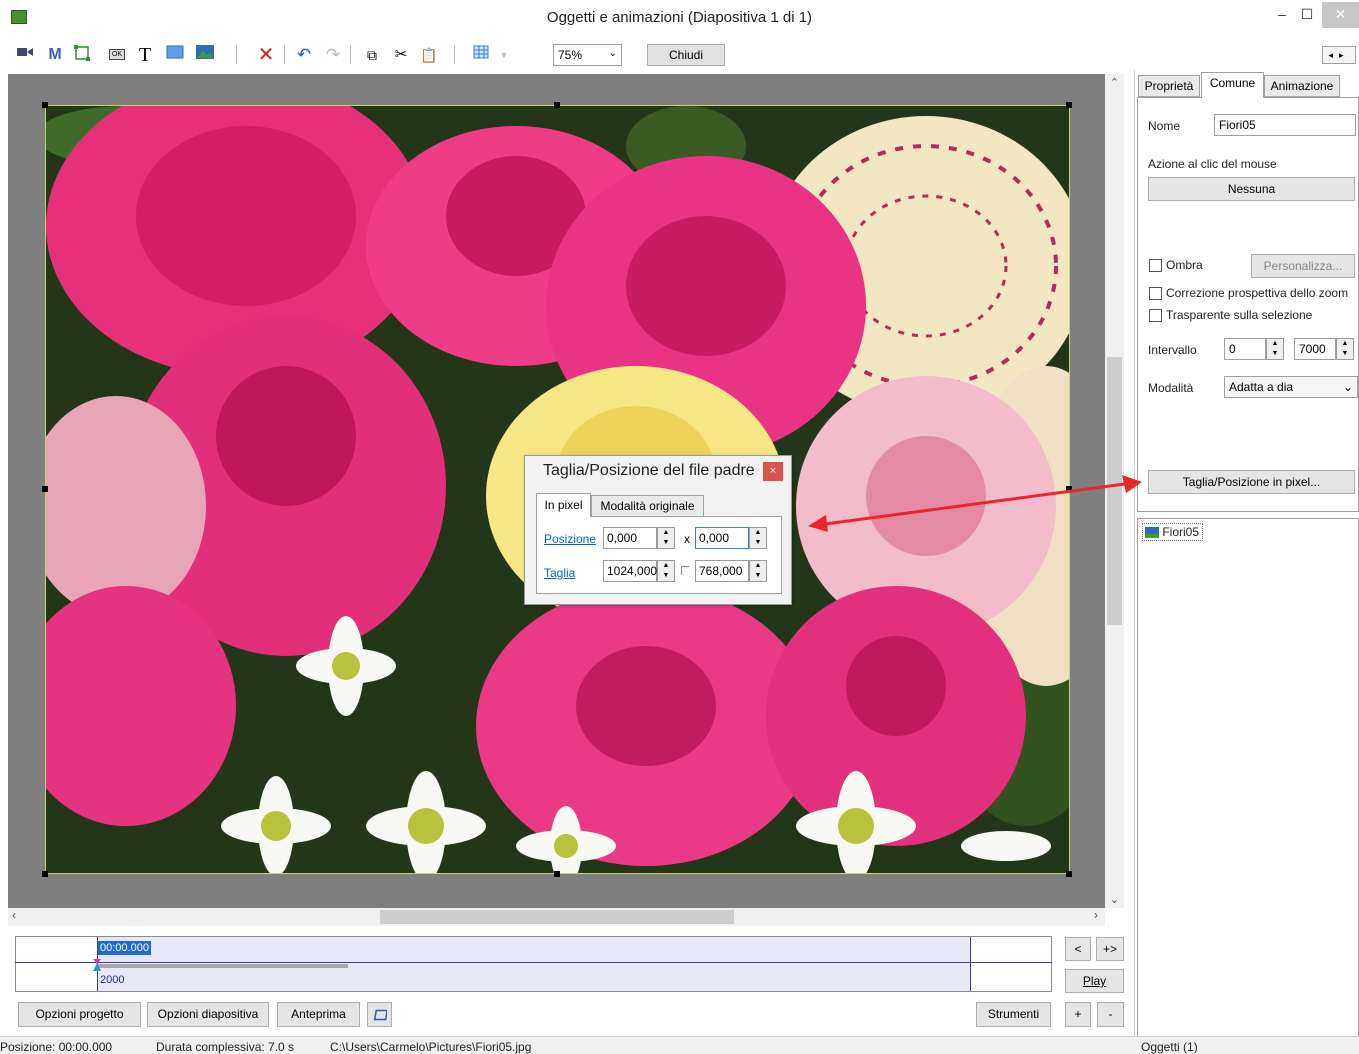 The image size is (1359, 1054). What do you see at coordinates (666, 571) in the screenshot?
I see `crop-width-spinner: ▲ ▼` at bounding box center [666, 571].